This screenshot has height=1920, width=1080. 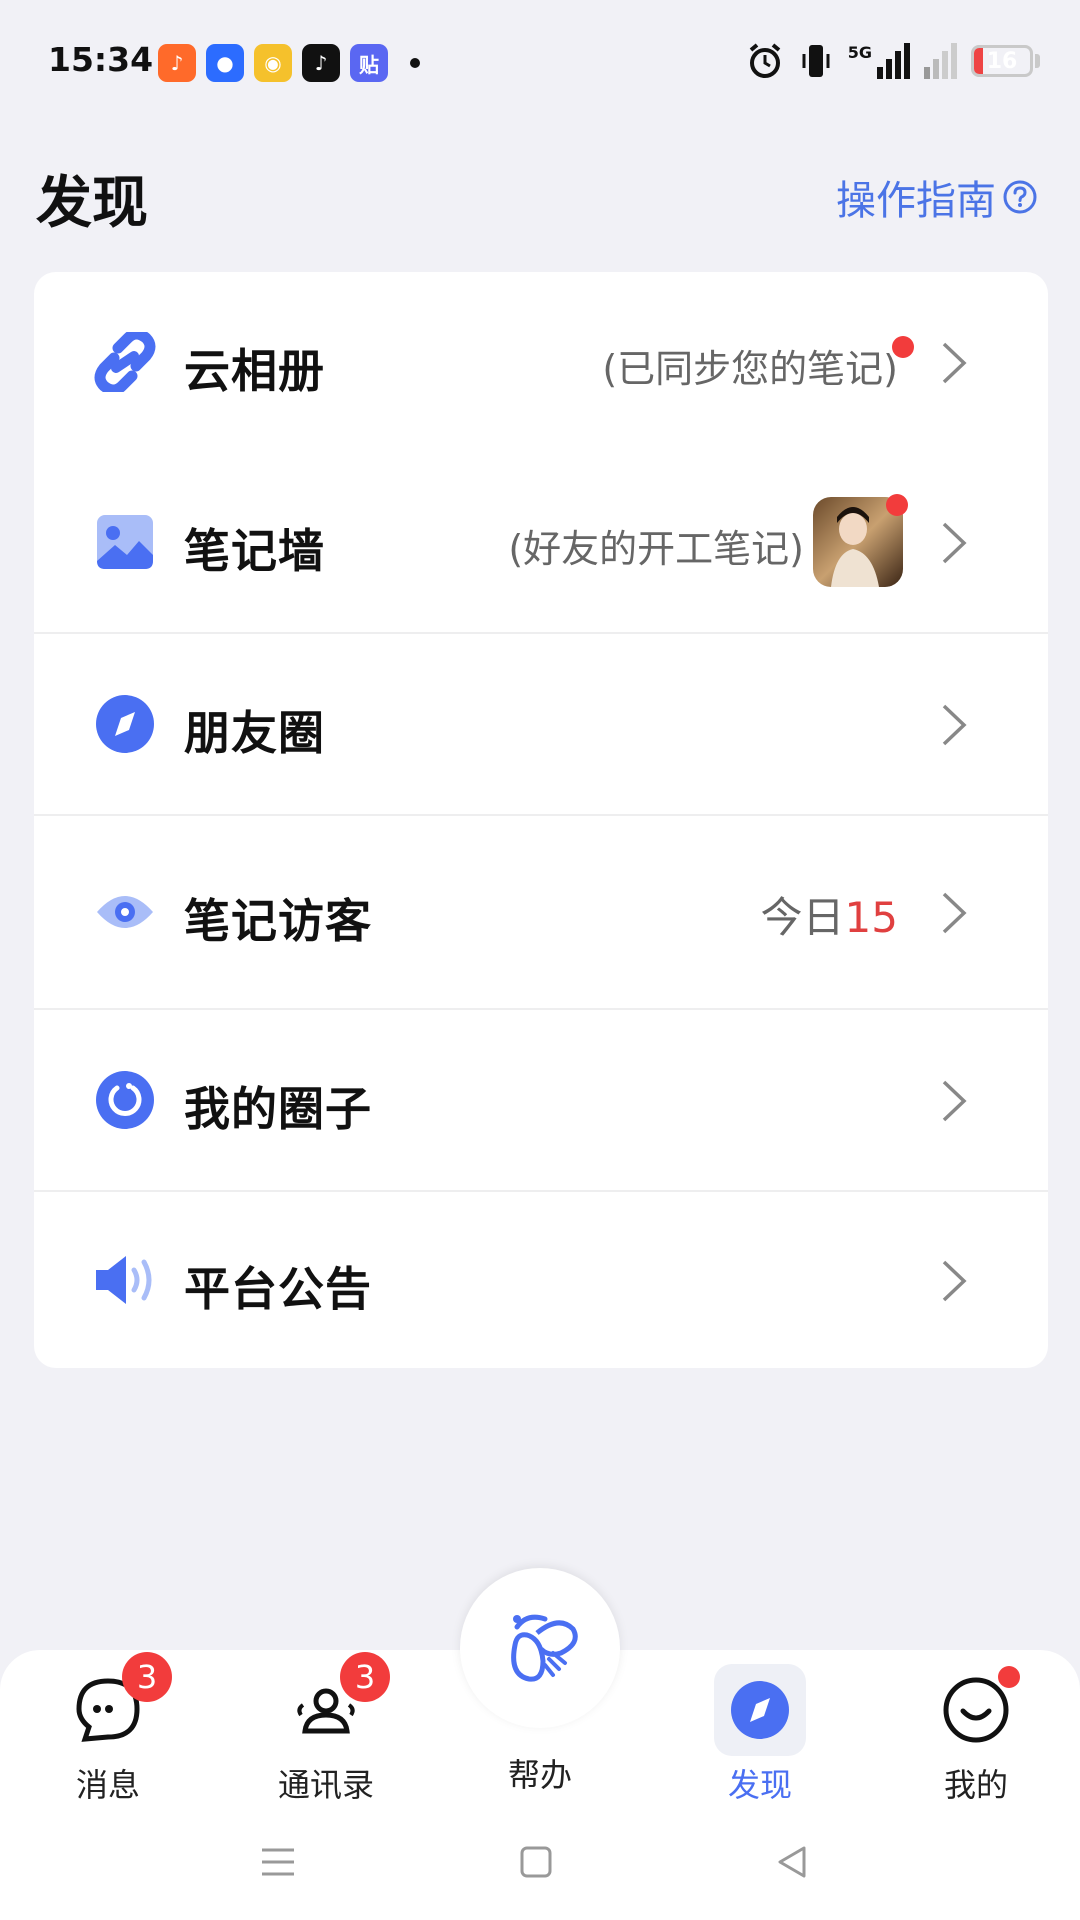 I want to click on tab-help: 帮办, so click(x=540, y=1773).